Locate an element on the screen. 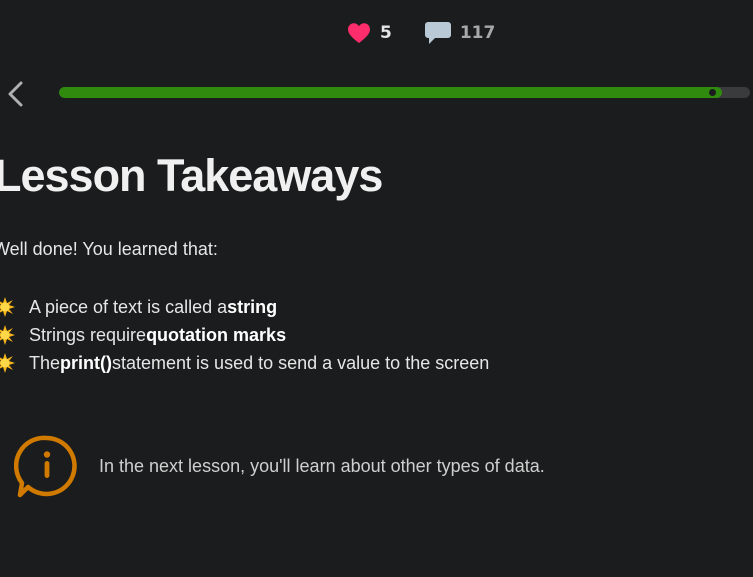 Image resolution: width=753 pixels, height=577 pixels. takeaway-text-before: Strings require is located at coordinates (88, 334).